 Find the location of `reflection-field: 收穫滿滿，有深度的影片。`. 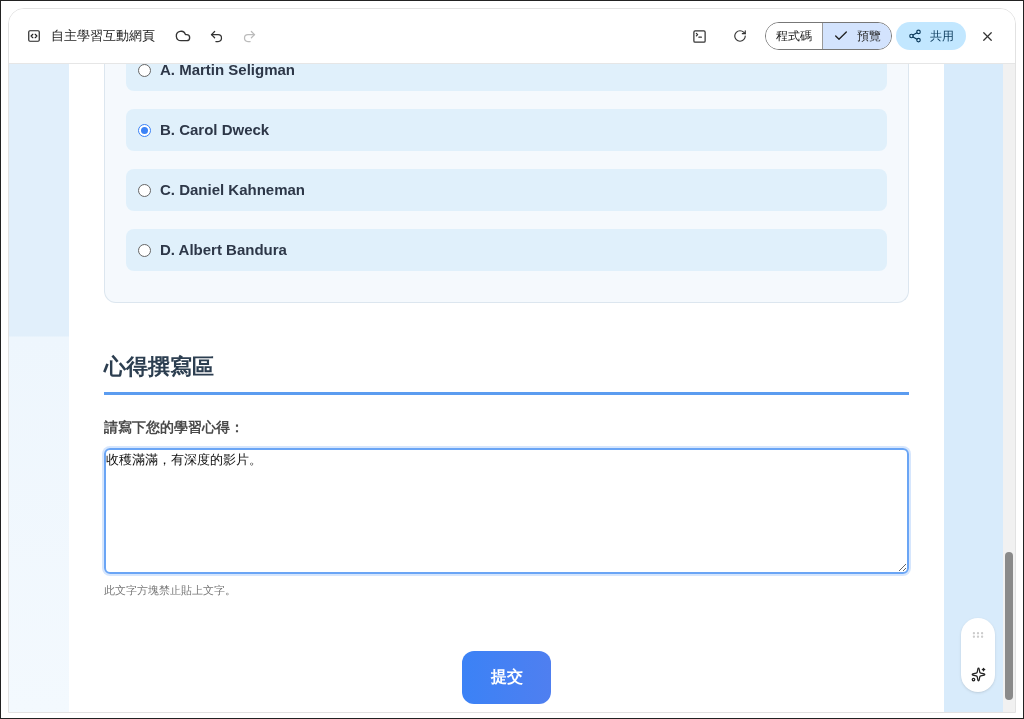

reflection-field: 收穫滿滿，有深度的影片。 is located at coordinates (506, 511).